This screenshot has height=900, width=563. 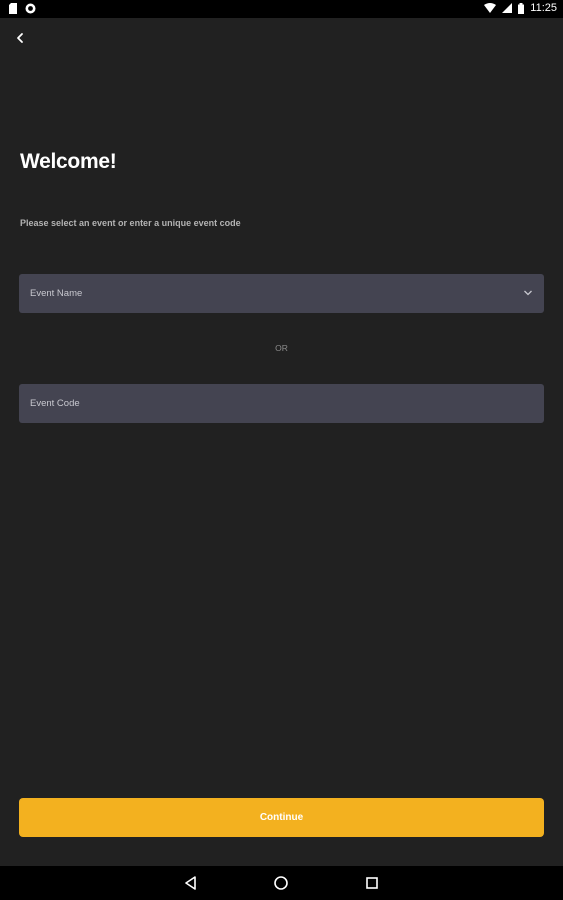 I want to click on event-code-placeholder: Event Code, so click(x=55, y=403).